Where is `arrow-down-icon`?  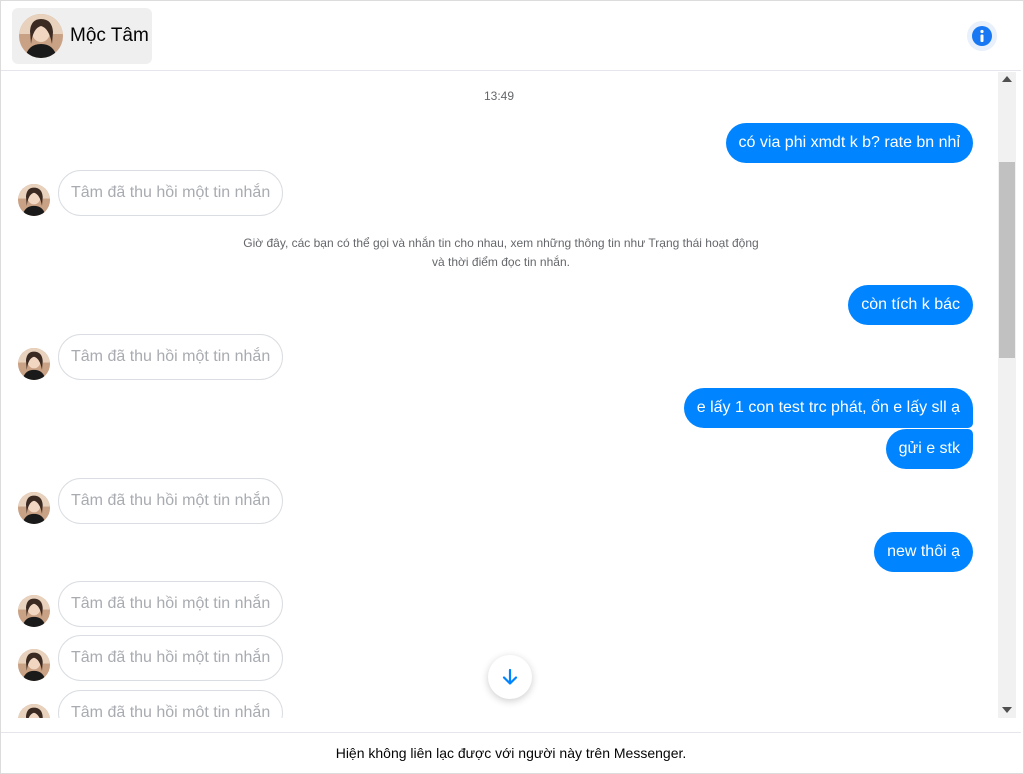 arrow-down-icon is located at coordinates (510, 676).